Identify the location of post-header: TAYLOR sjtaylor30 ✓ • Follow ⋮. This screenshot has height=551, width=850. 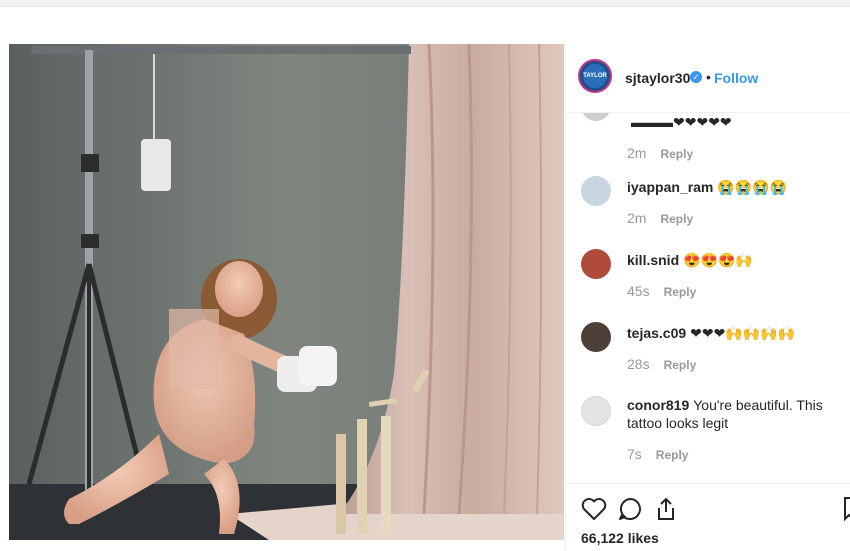
(708, 78).